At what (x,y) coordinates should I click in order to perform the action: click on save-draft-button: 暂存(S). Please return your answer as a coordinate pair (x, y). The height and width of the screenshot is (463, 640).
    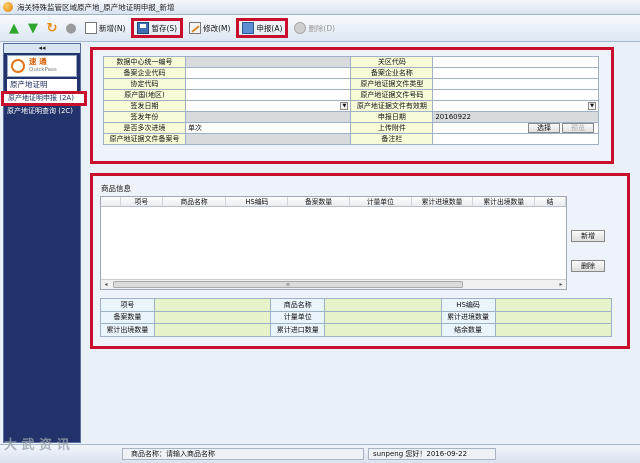
    Looking at the image, I should click on (157, 28).